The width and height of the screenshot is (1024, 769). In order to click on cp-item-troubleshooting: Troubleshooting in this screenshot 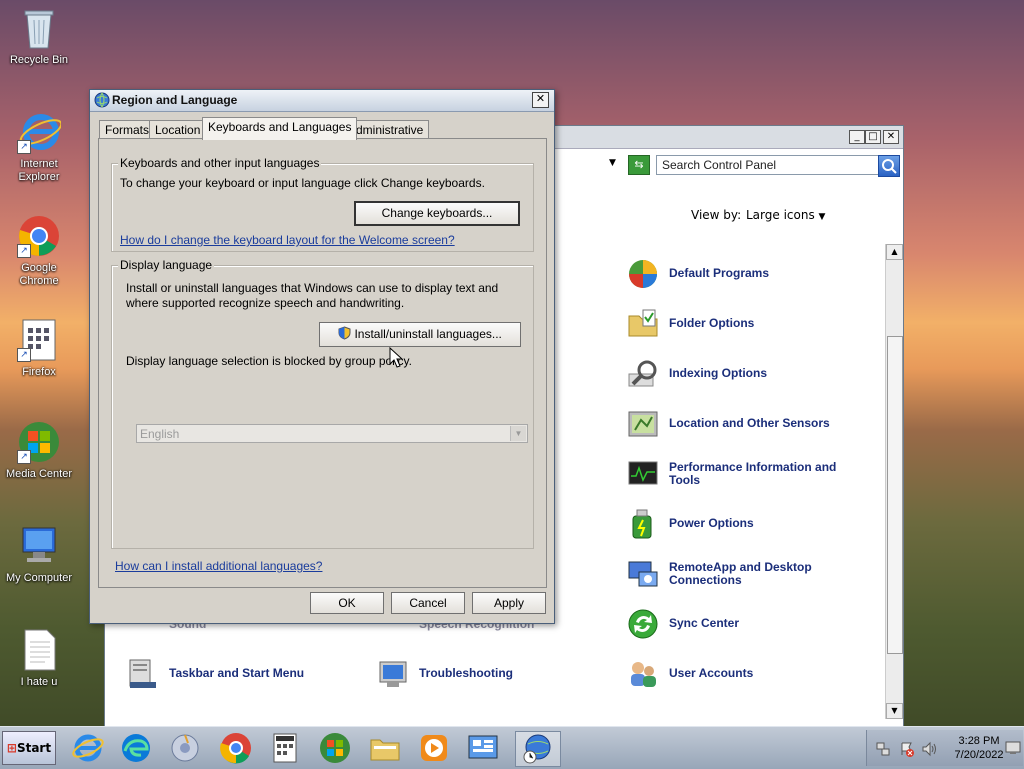, I will do `click(466, 673)`.